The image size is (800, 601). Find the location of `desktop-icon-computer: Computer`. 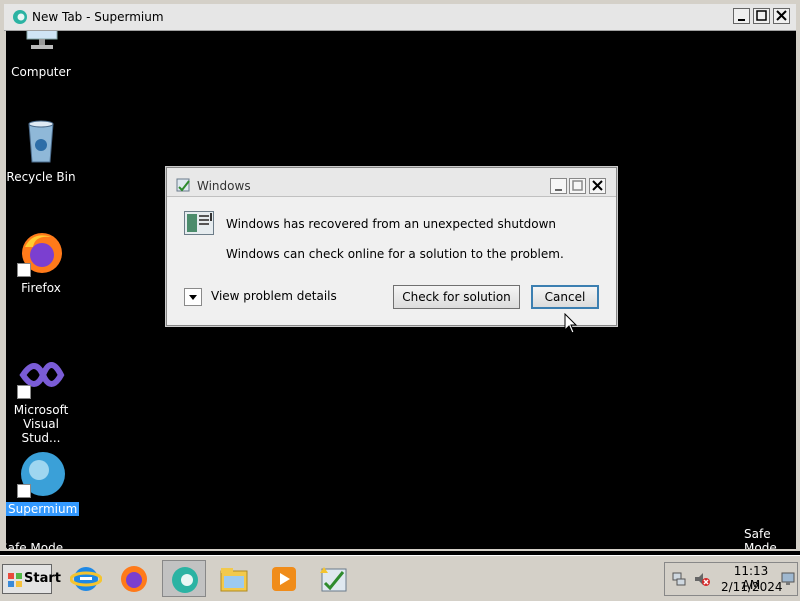

desktop-icon-computer: Computer is located at coordinates (41, 55).